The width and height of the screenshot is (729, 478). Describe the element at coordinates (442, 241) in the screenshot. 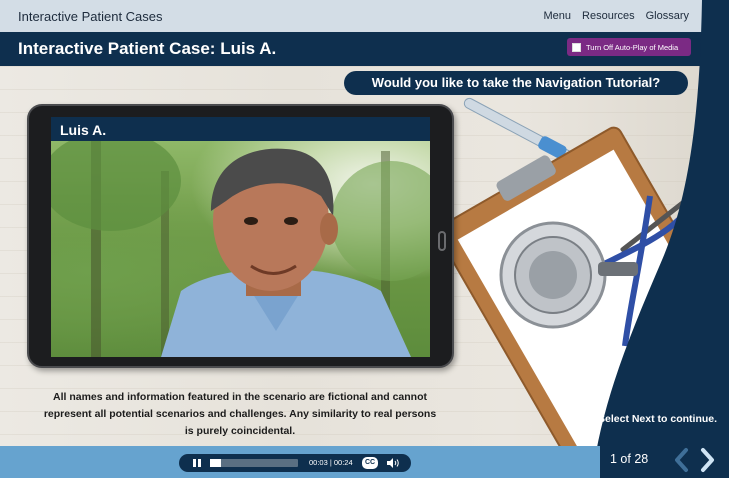

I see `tablet-home-button` at that location.